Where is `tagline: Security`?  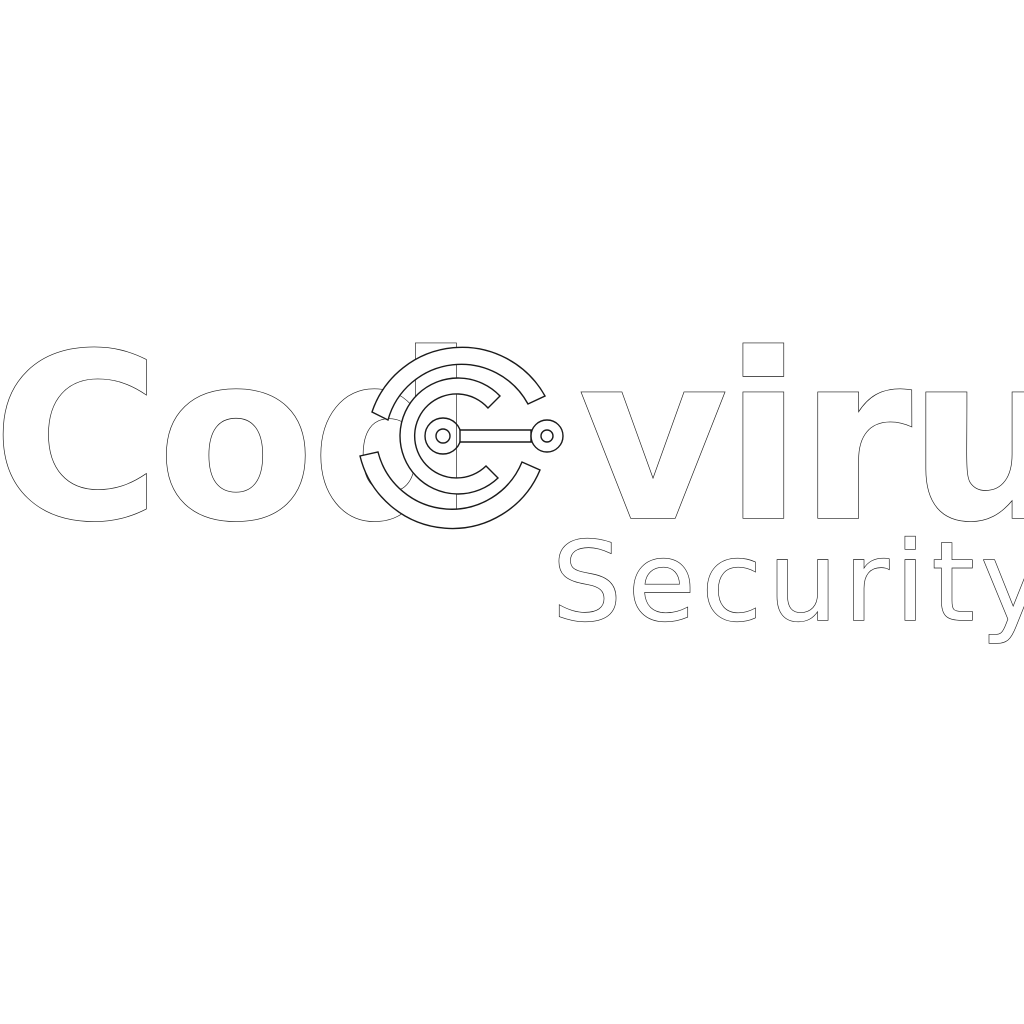 tagline: Security is located at coordinates (788, 582).